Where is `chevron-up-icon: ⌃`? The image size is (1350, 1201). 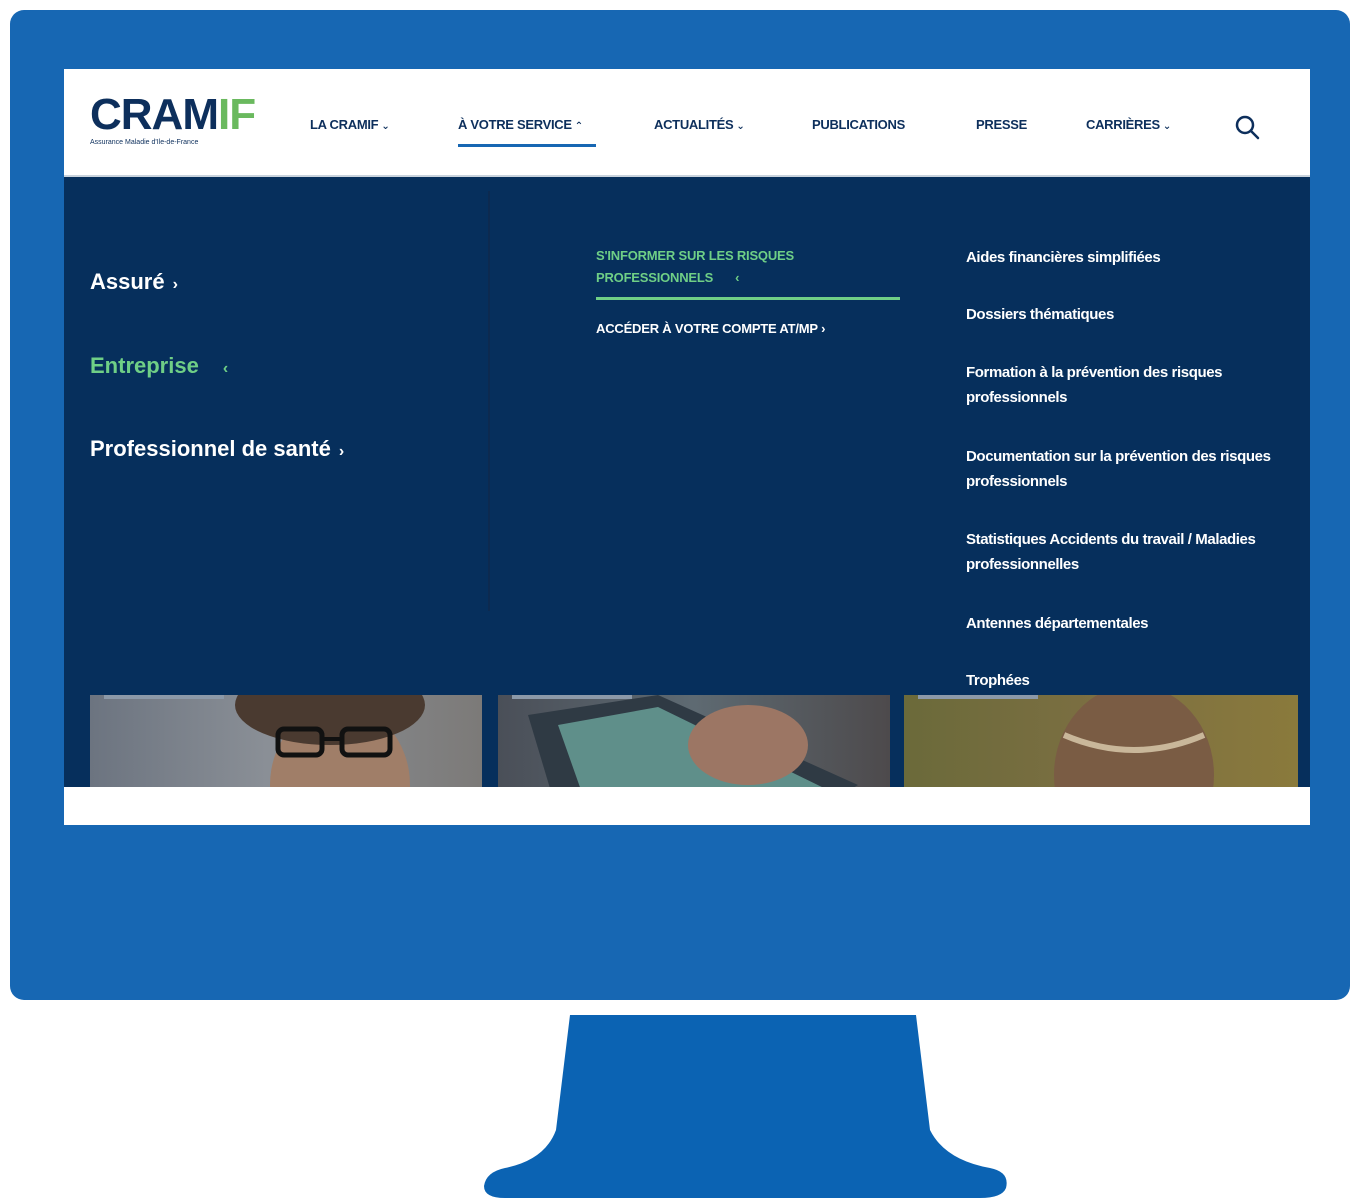 chevron-up-icon: ⌃ is located at coordinates (578, 126).